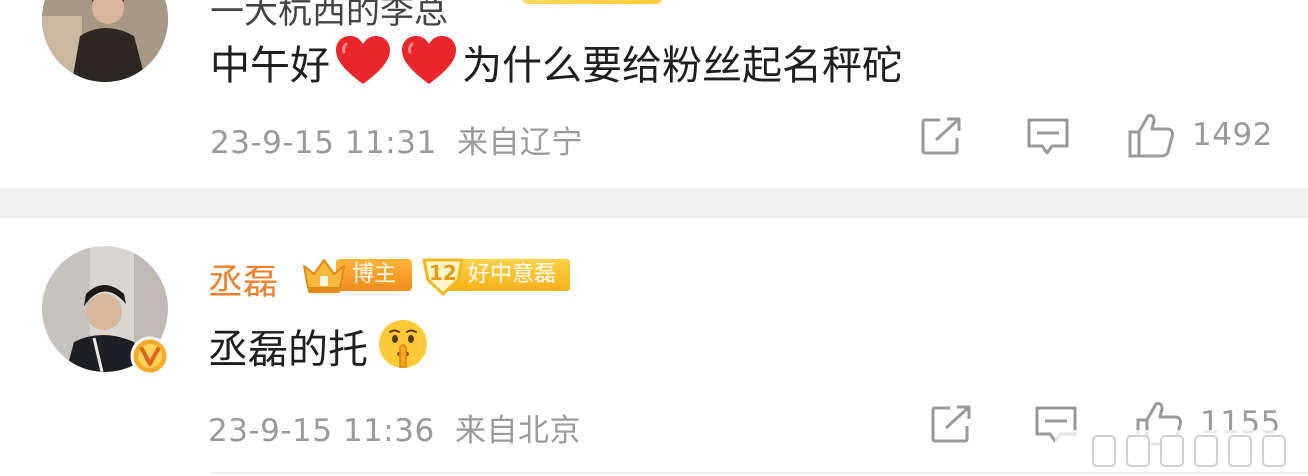 The image size is (1308, 476). I want to click on fan-badge-level: 12, so click(443, 273).